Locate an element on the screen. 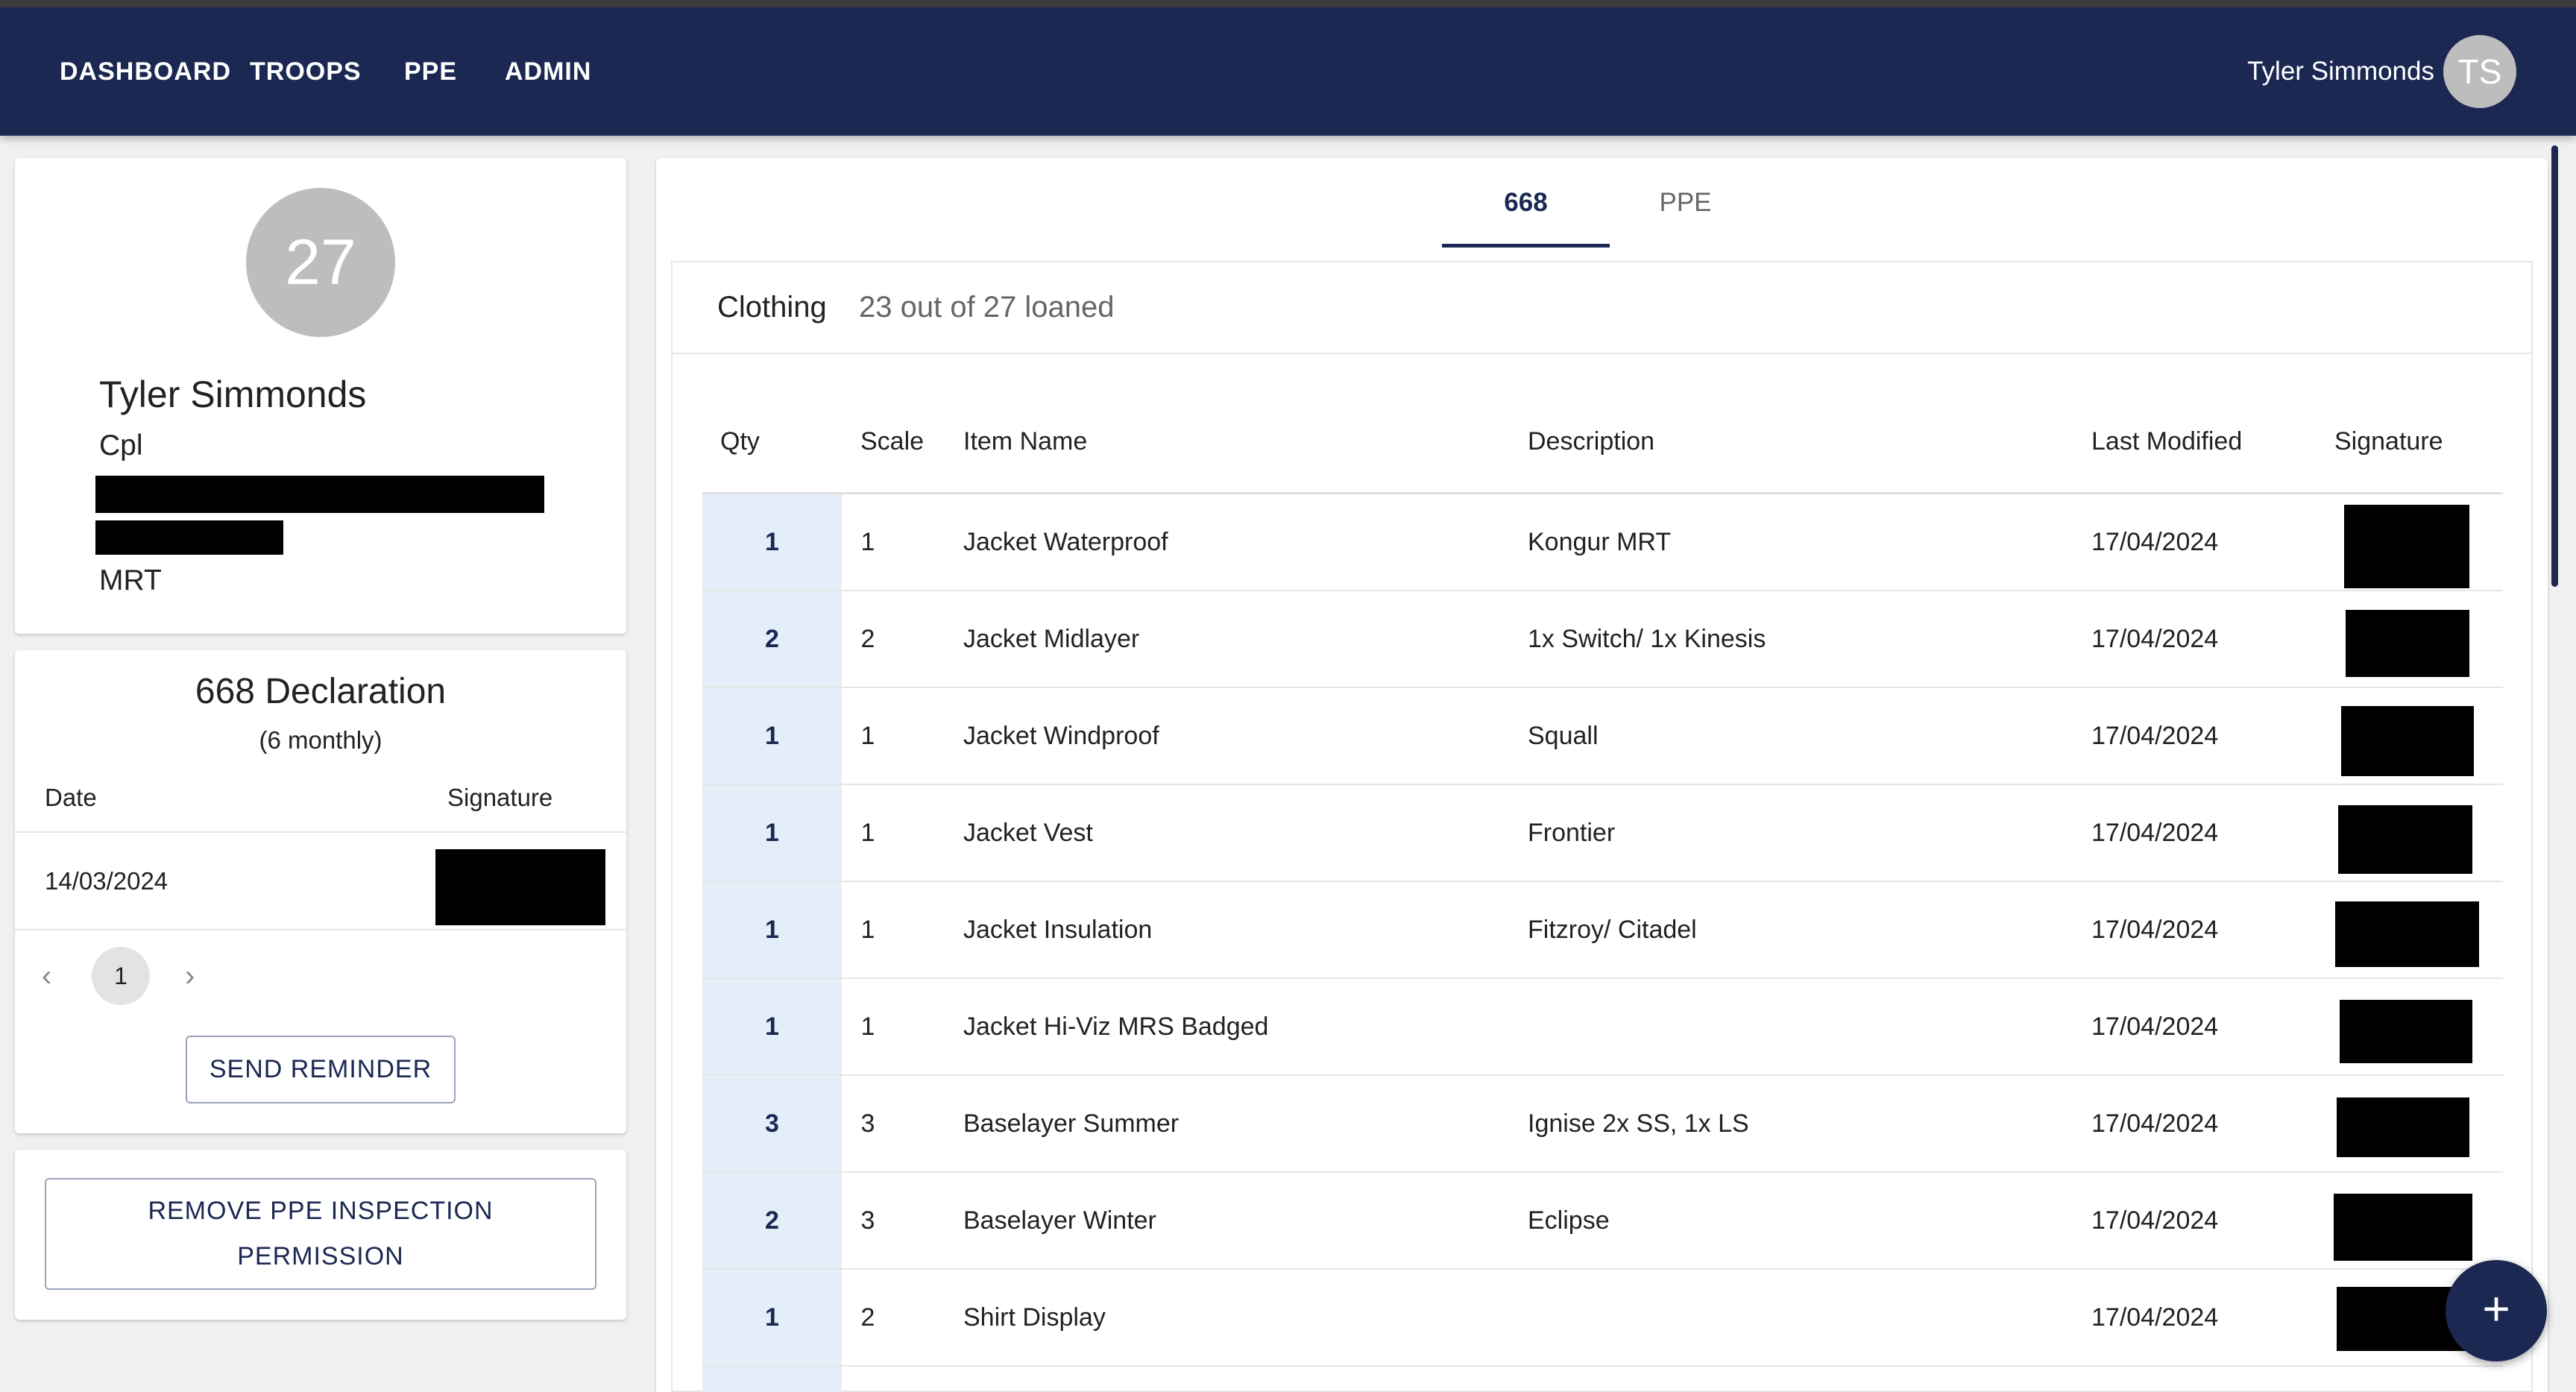  chevron-left-icon: ‹ is located at coordinates (46, 977).